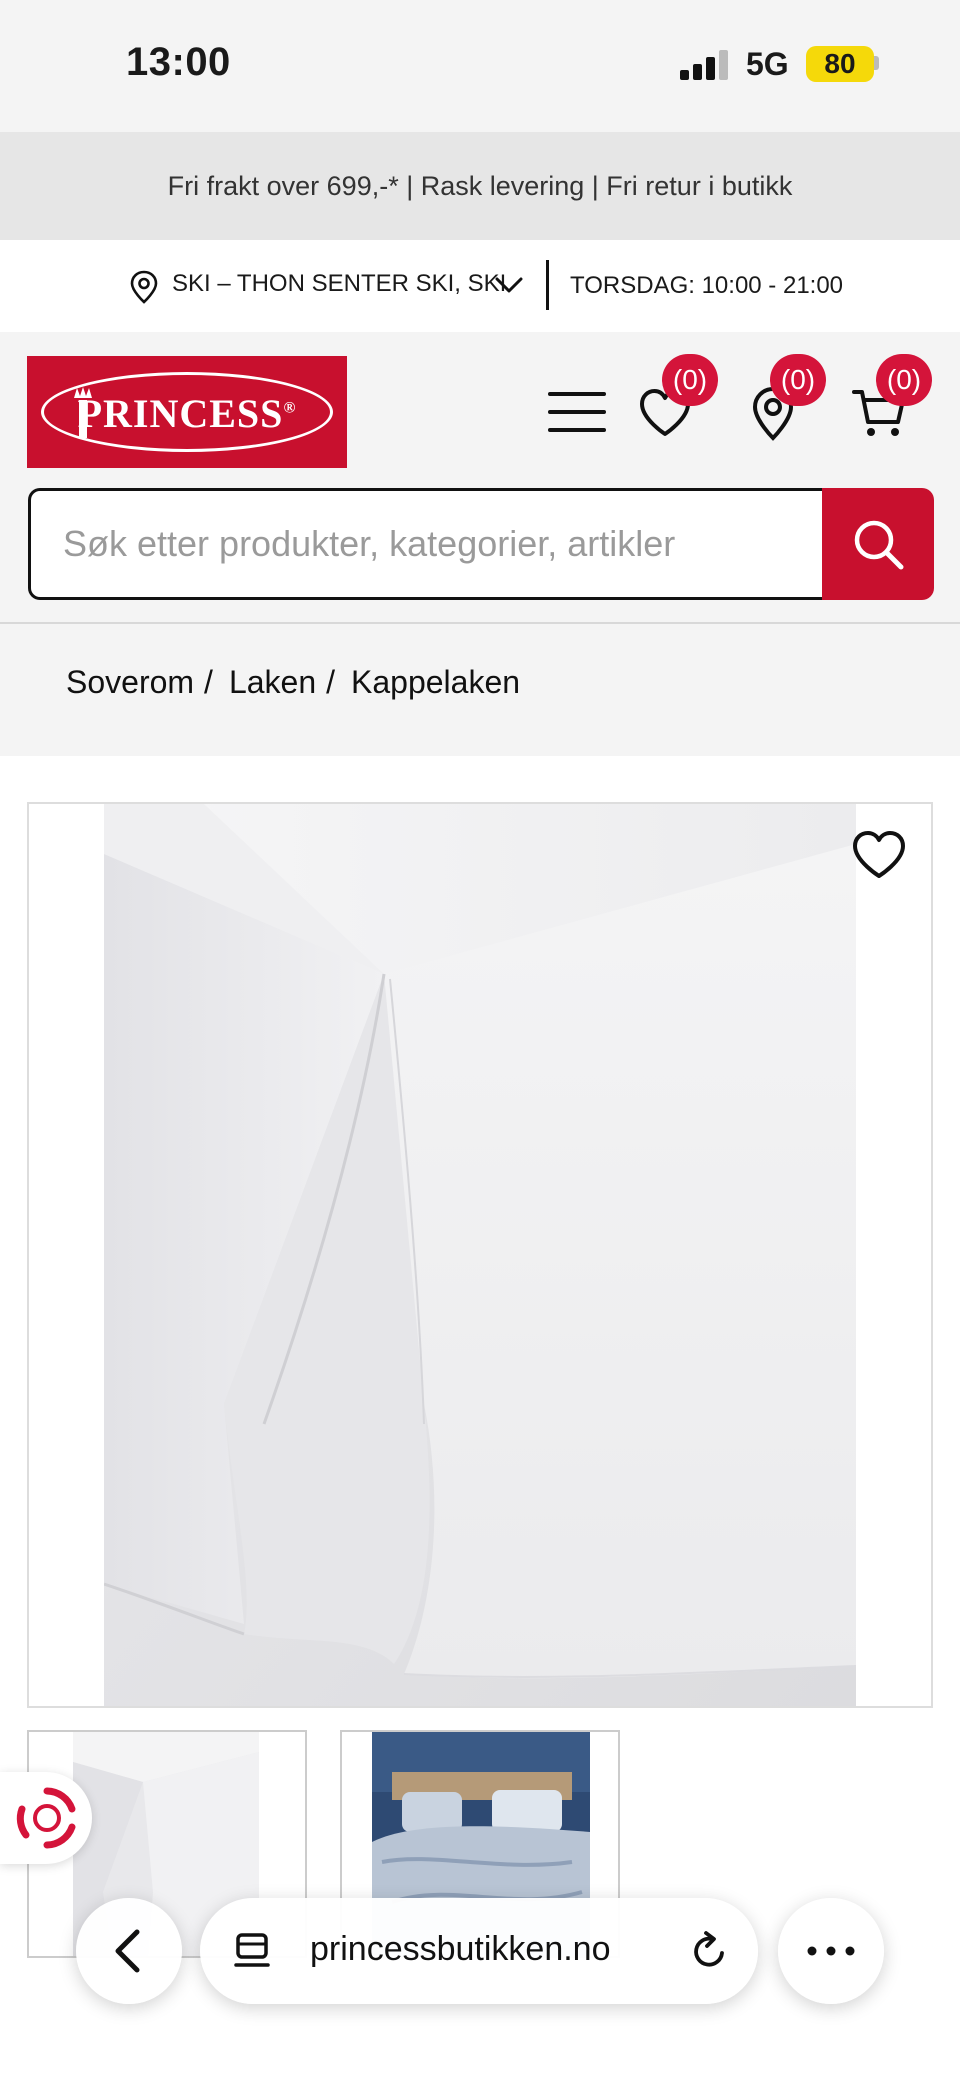 The image size is (960, 2081). What do you see at coordinates (480, 477) in the screenshot?
I see `site-header: PRINCESS® (0) (0) (0)` at bounding box center [480, 477].